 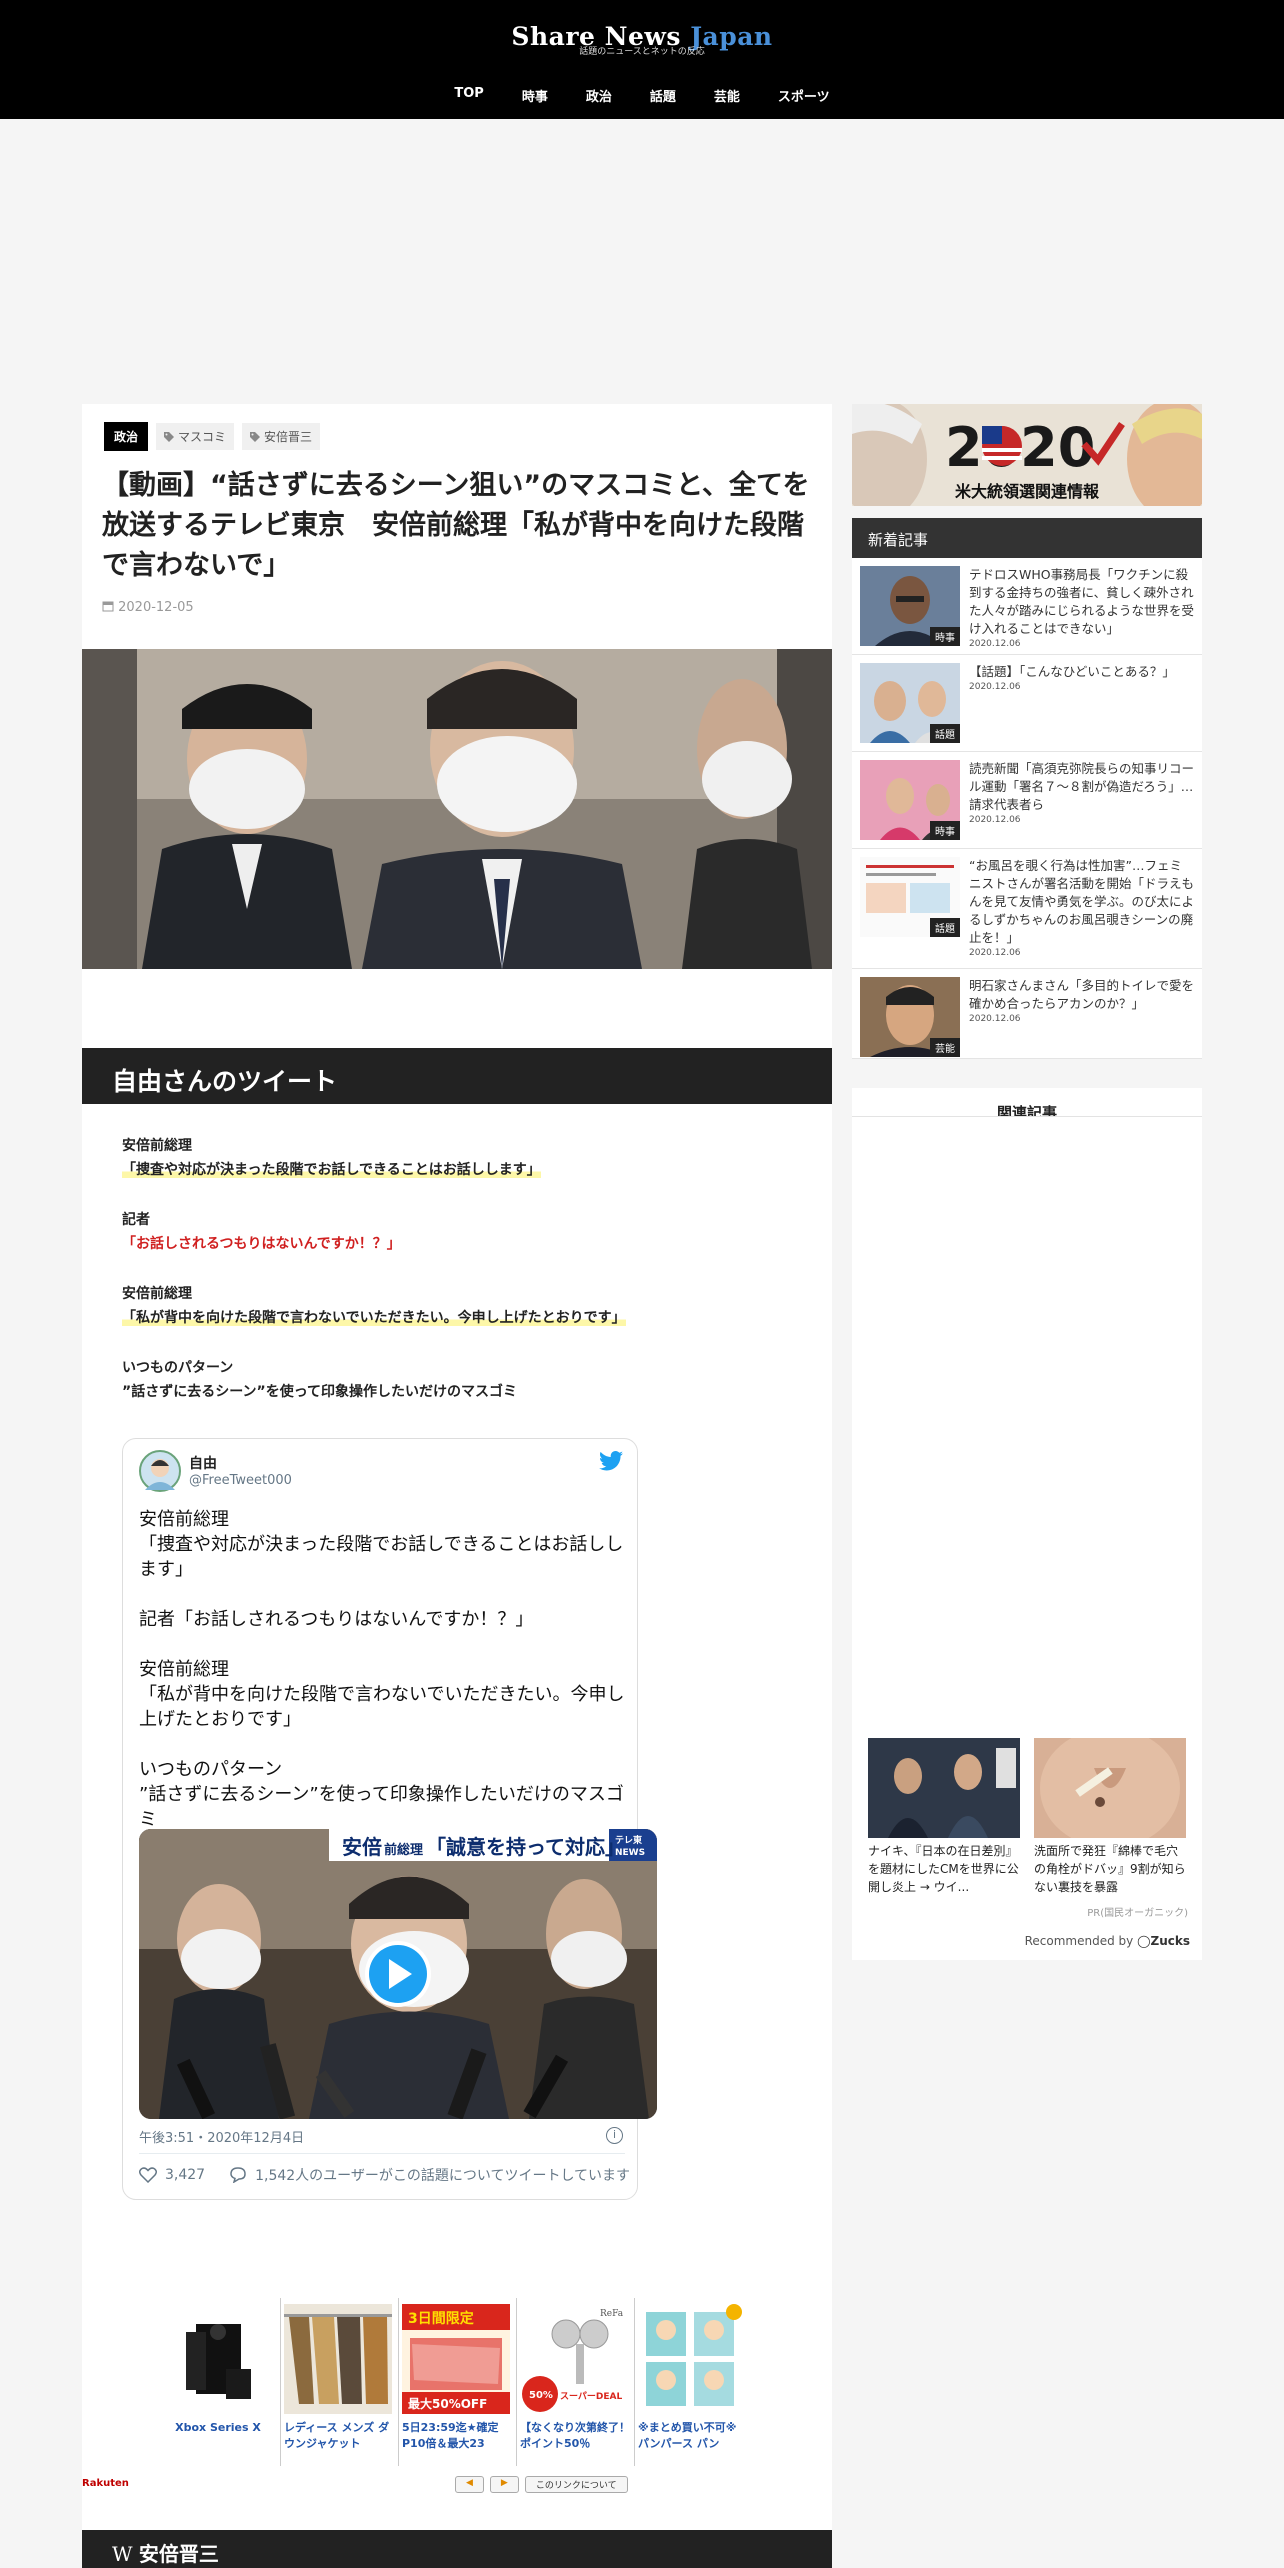 I want to click on recommend-title: 洗面所で発狂『綿棒で毛穴の角栓がドバッ』9割が知らない裏技を暴露, so click(x=1110, y=1869).